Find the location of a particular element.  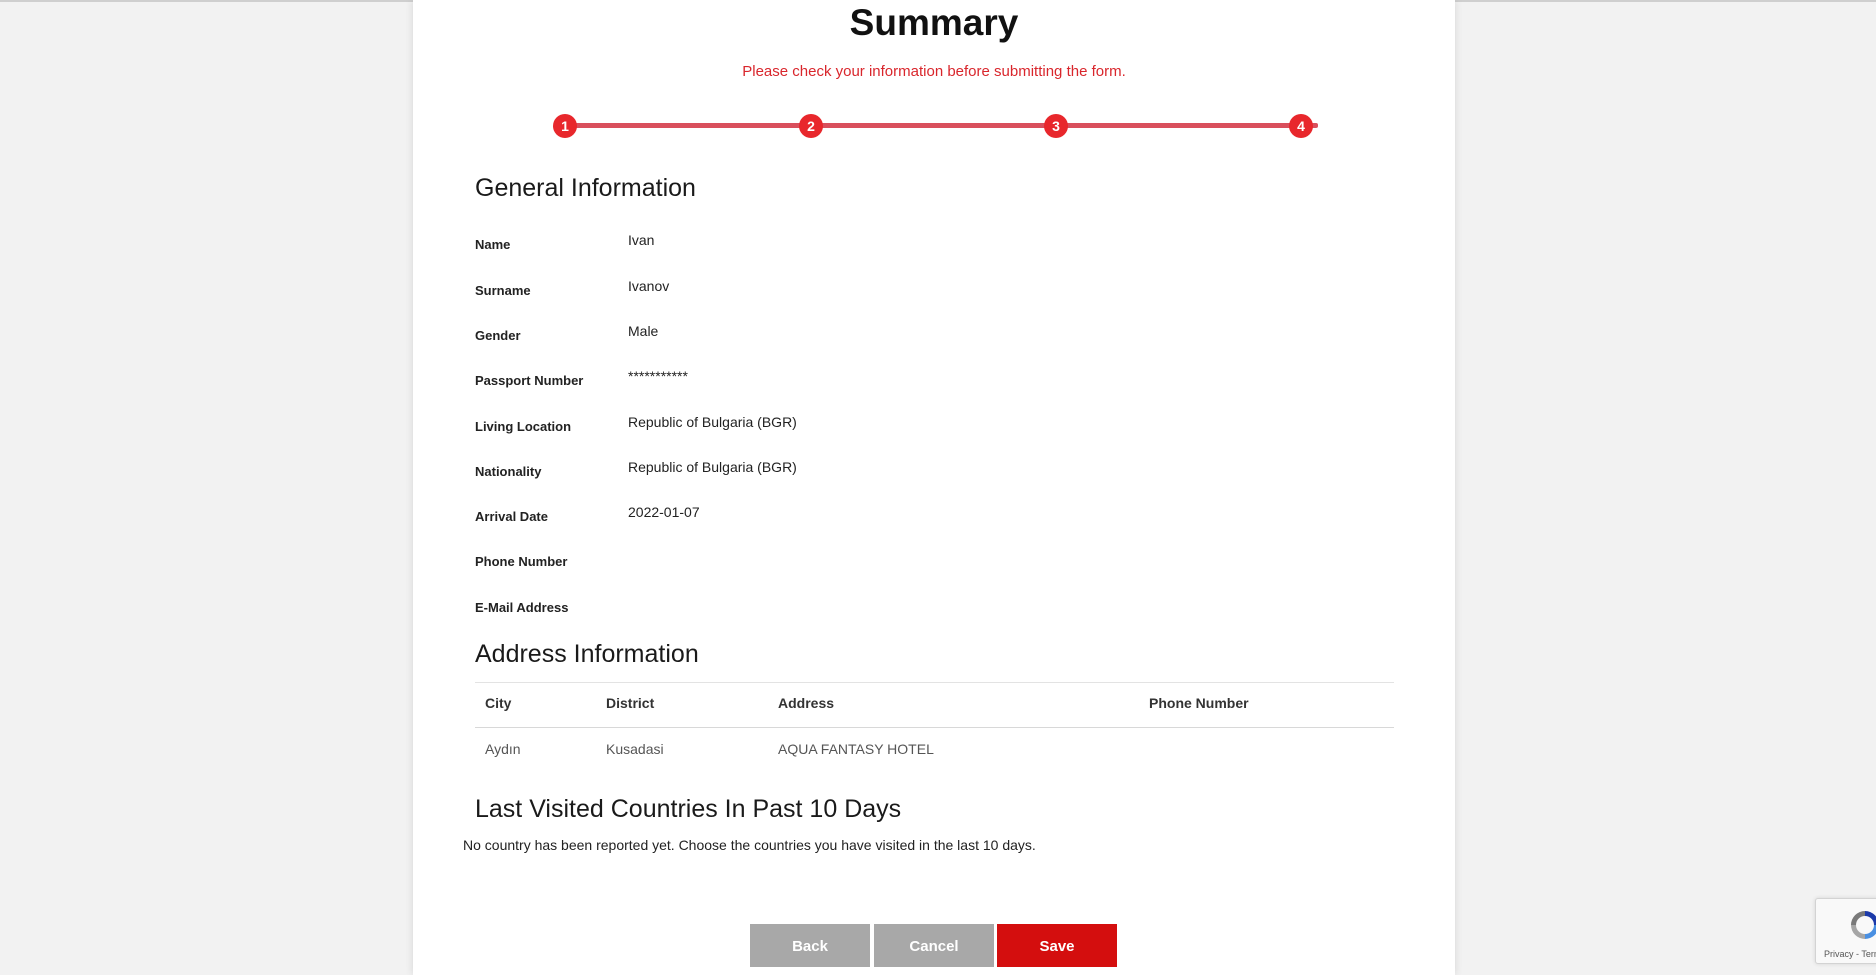

field-label-arrival-date: Arrival Date is located at coordinates (511, 516).